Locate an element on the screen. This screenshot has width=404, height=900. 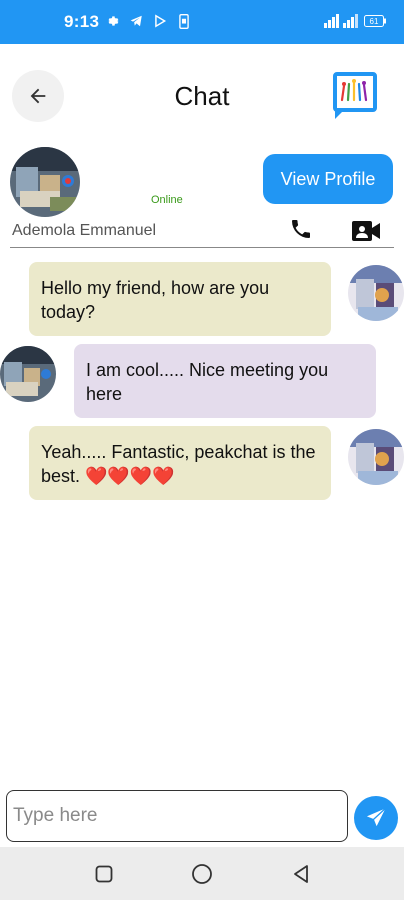
triangle-back-icon is located at coordinates (301, 874).